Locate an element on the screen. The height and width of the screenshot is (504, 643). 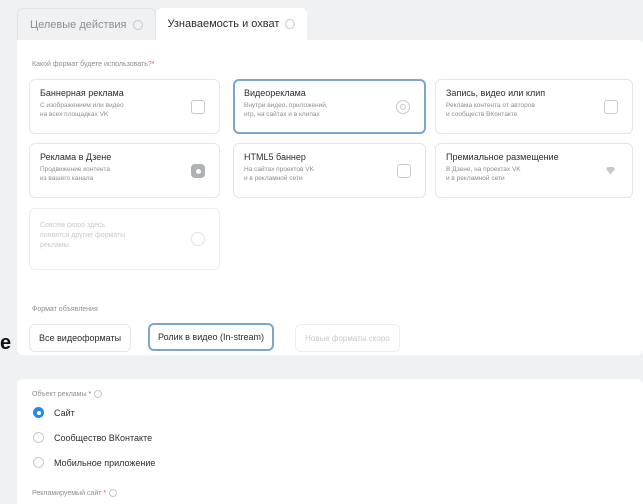
format-question-label: Какой формат будете использовать?* is located at coordinates (93, 64).